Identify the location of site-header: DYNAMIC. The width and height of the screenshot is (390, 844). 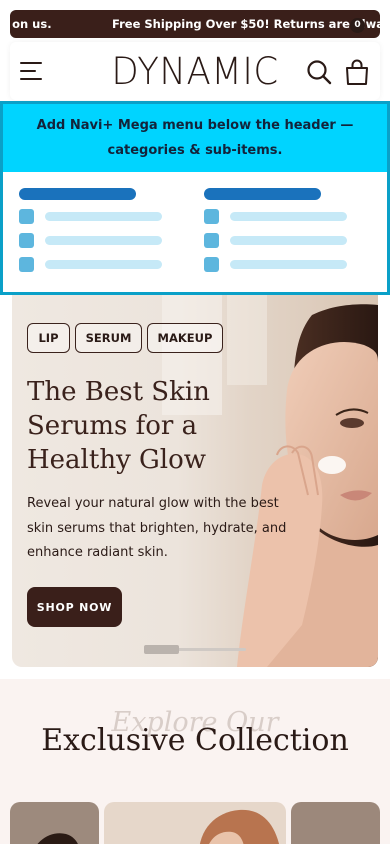
(195, 71).